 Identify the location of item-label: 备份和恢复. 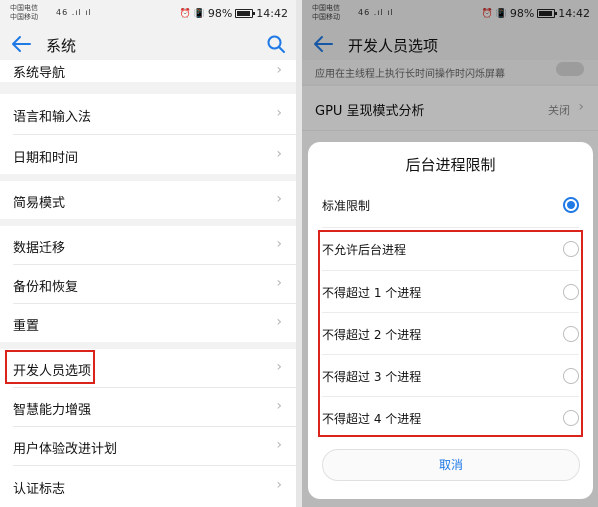
(46, 287).